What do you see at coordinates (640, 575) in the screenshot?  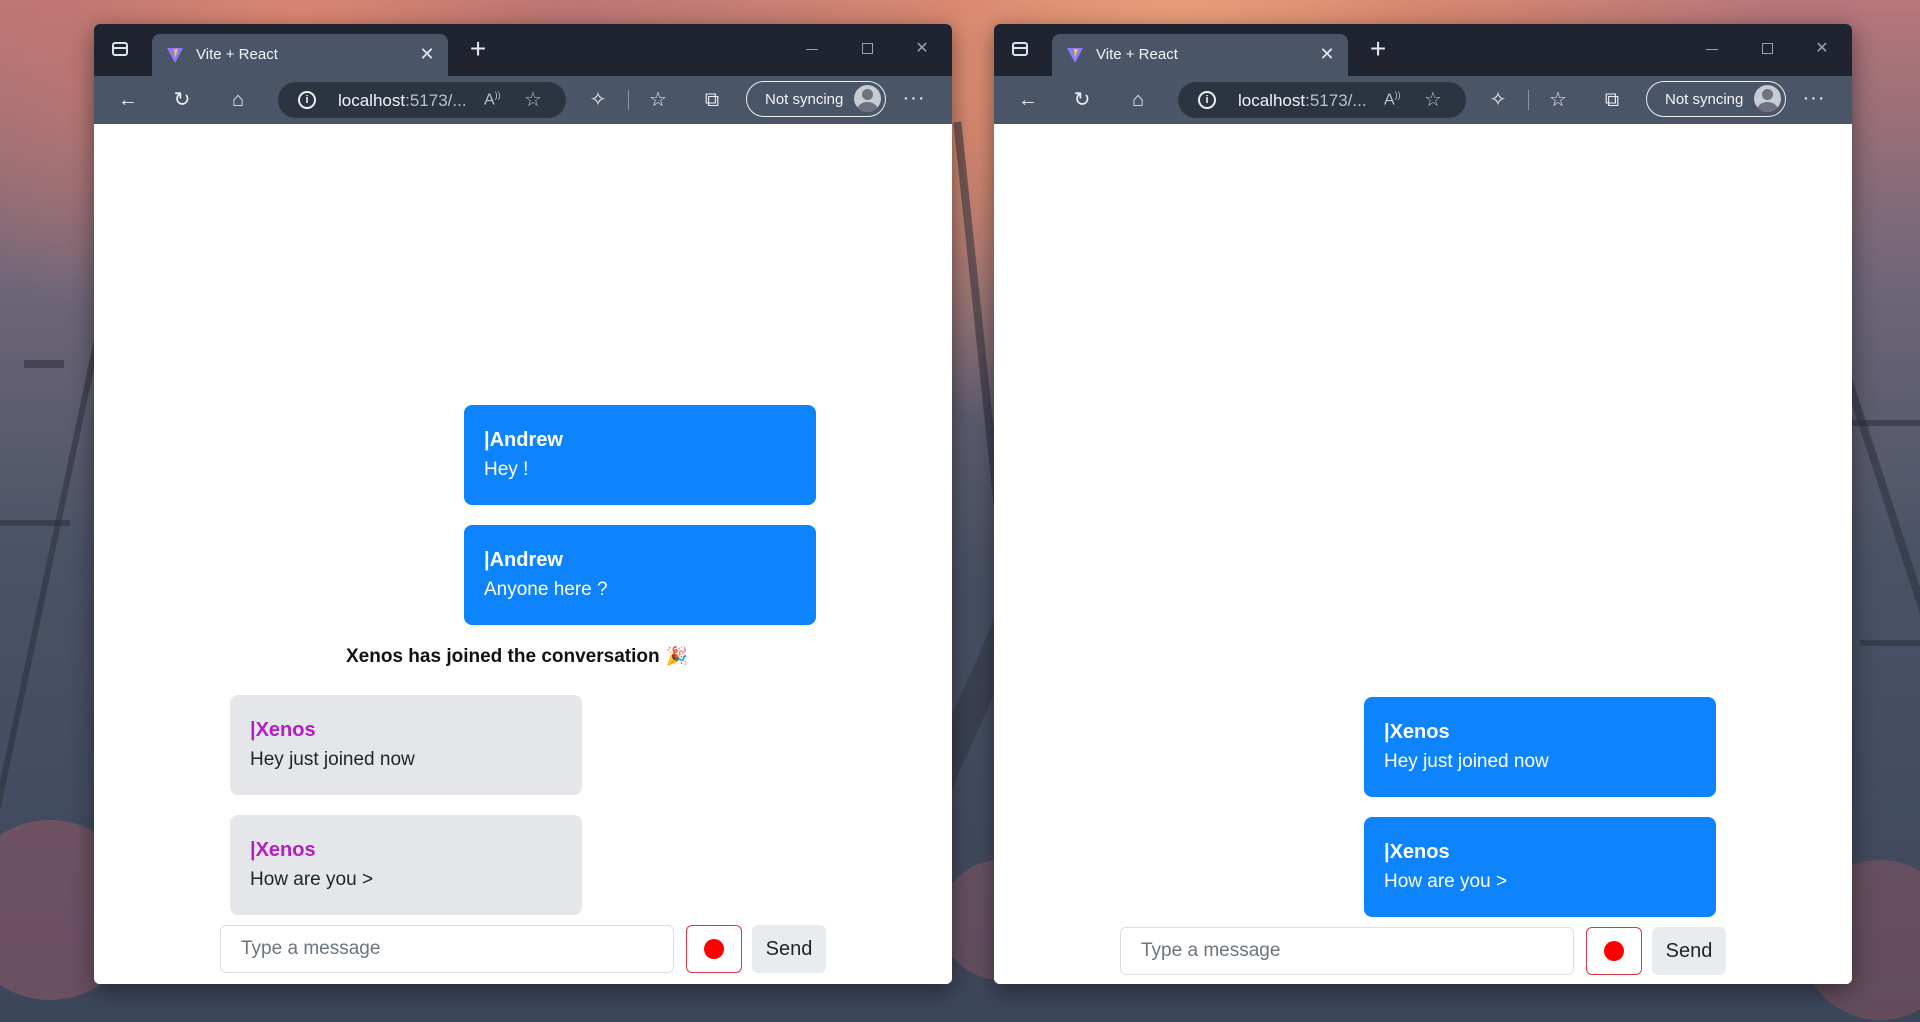 I see `message-bubble: |Andrew Anyone here ?` at bounding box center [640, 575].